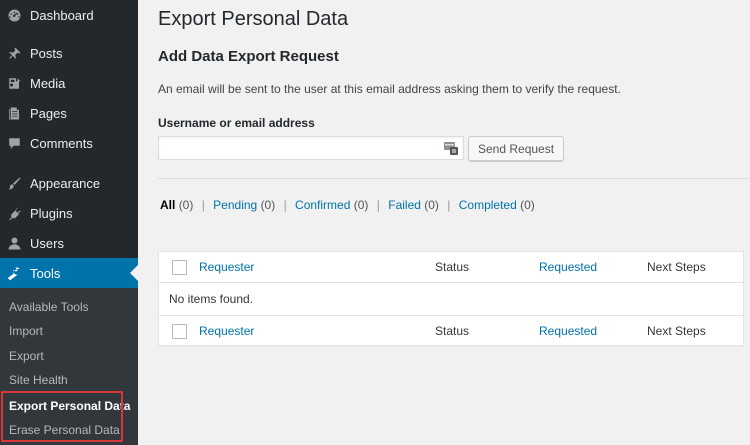 This screenshot has width=750, height=445. Describe the element at coordinates (69, 406) in the screenshot. I see `submenu-item-export-personal-data: Export Personal Data` at that location.